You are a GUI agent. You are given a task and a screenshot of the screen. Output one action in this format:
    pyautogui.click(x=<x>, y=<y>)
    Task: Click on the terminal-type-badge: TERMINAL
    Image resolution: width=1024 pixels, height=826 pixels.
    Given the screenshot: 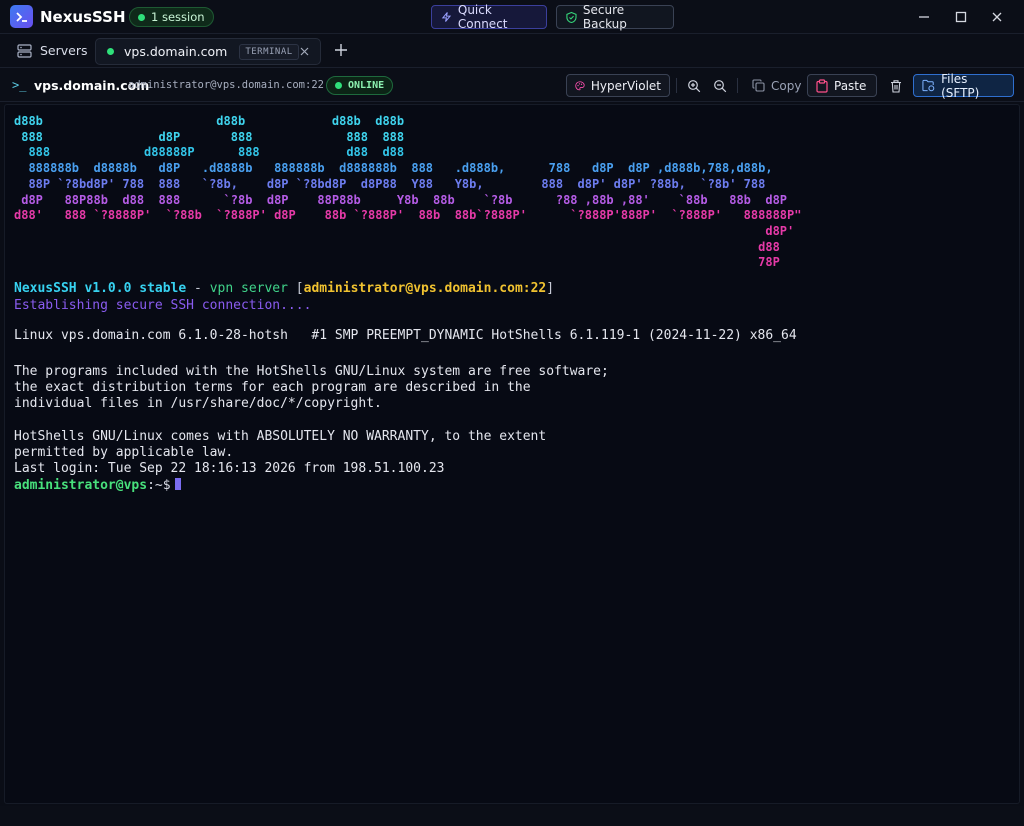 What is the action you would take?
    pyautogui.click(x=269, y=51)
    